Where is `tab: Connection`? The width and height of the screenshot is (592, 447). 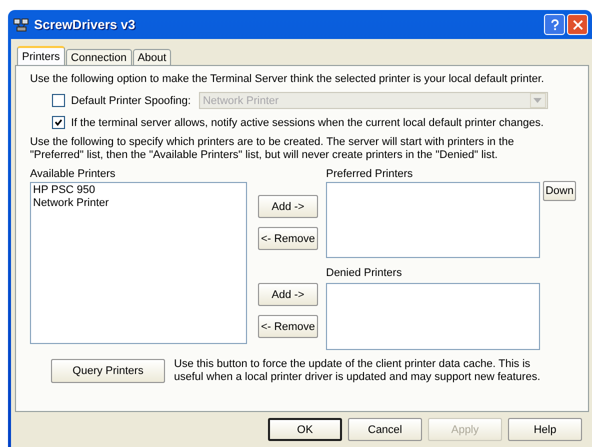
tab: Connection is located at coordinates (99, 57).